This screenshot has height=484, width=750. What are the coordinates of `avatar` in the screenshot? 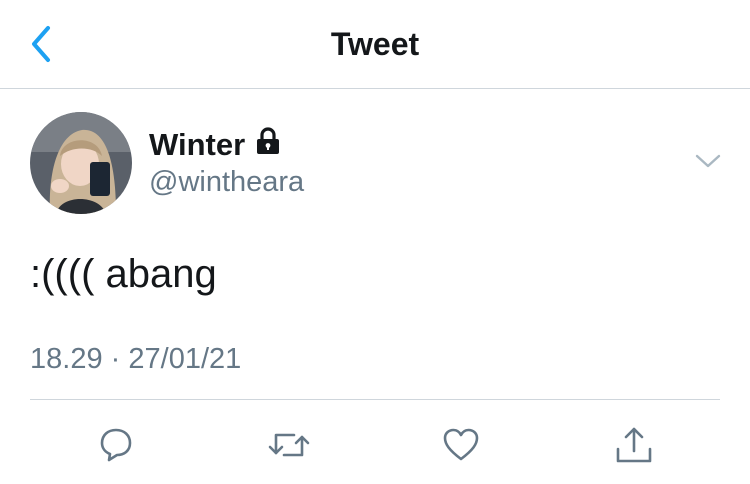 It's located at (81, 163).